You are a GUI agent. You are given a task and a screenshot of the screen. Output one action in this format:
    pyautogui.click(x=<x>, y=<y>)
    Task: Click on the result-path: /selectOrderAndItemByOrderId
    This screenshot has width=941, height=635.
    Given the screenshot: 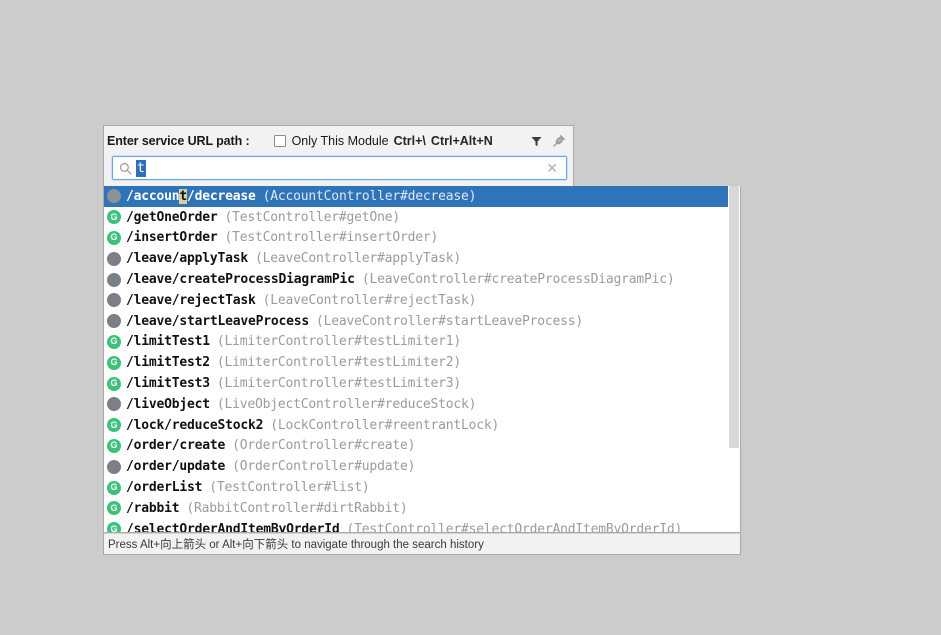 What is the action you would take?
    pyautogui.click(x=233, y=527)
    